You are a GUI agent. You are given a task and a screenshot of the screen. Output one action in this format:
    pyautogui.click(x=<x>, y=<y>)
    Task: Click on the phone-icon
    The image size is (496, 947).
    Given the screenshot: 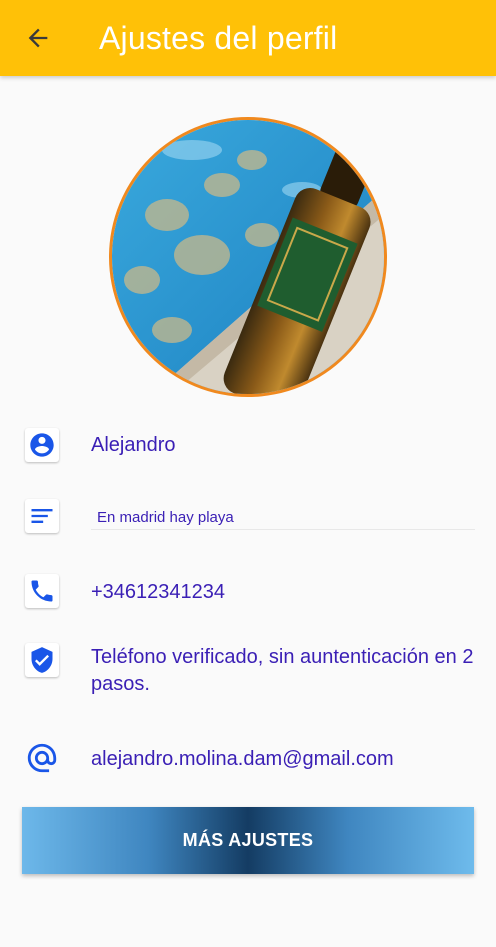 What is the action you would take?
    pyautogui.click(x=42, y=591)
    